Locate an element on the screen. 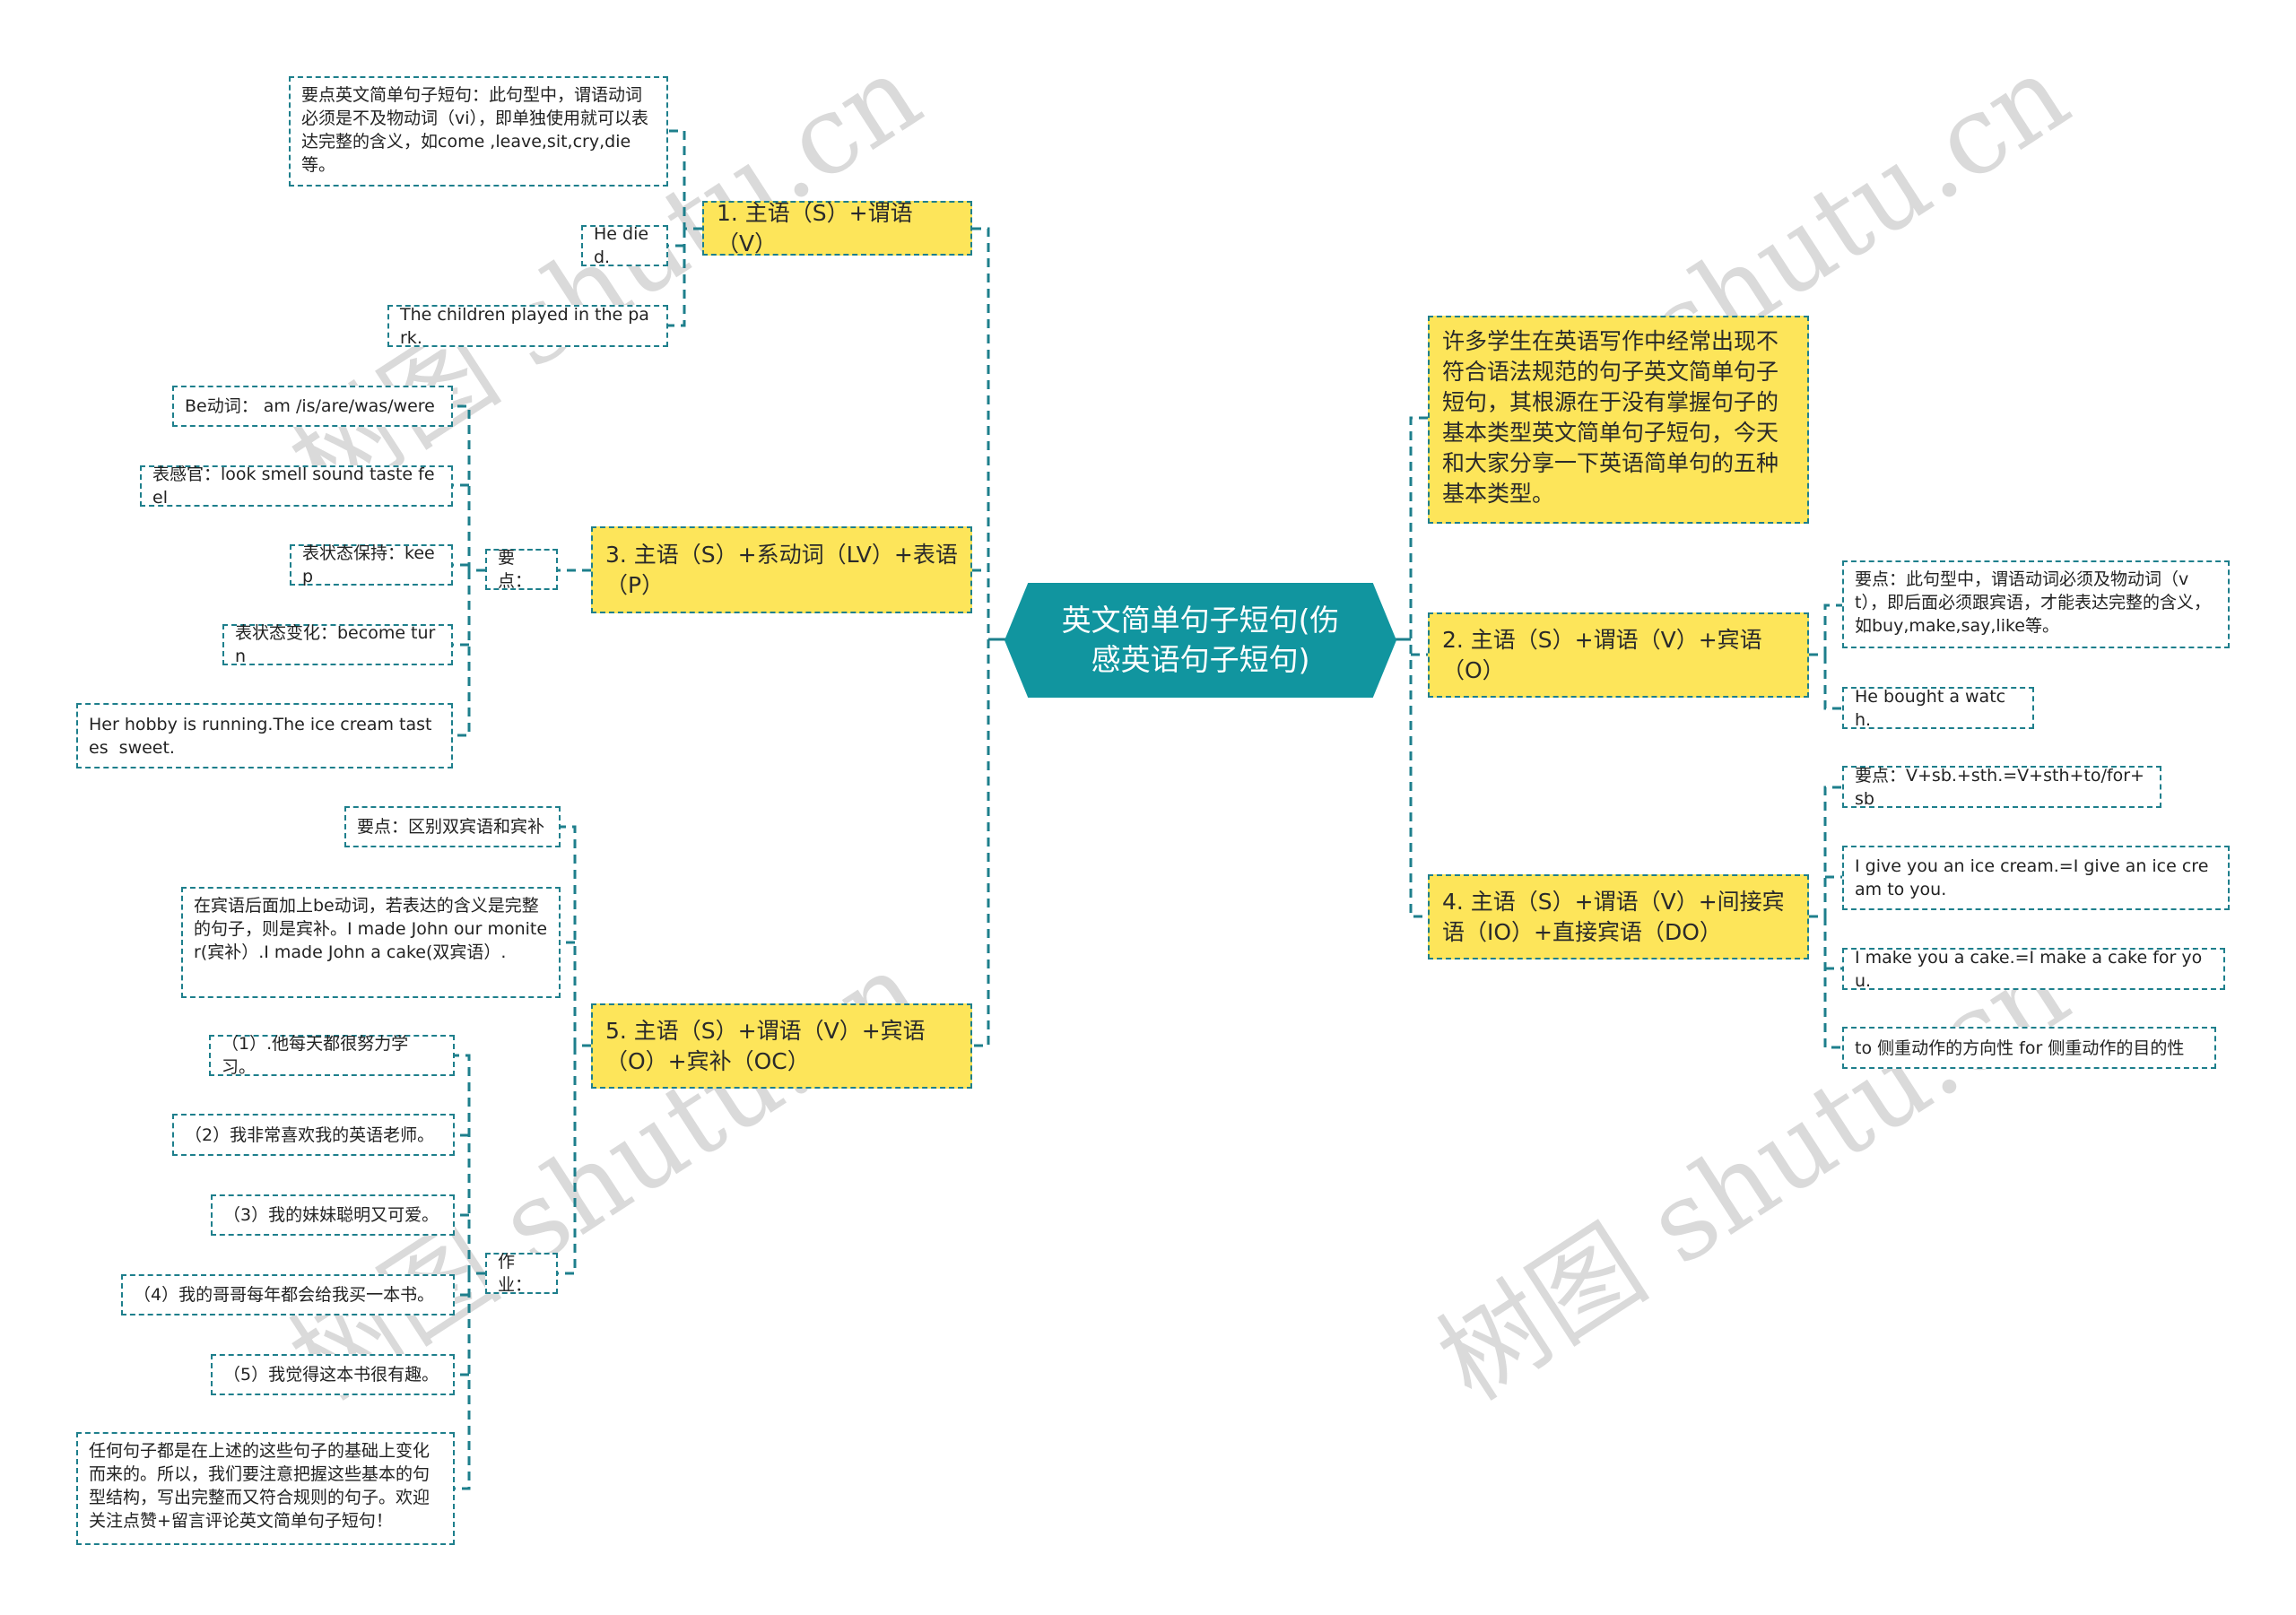  group-label-node: 要点： is located at coordinates (521, 569).